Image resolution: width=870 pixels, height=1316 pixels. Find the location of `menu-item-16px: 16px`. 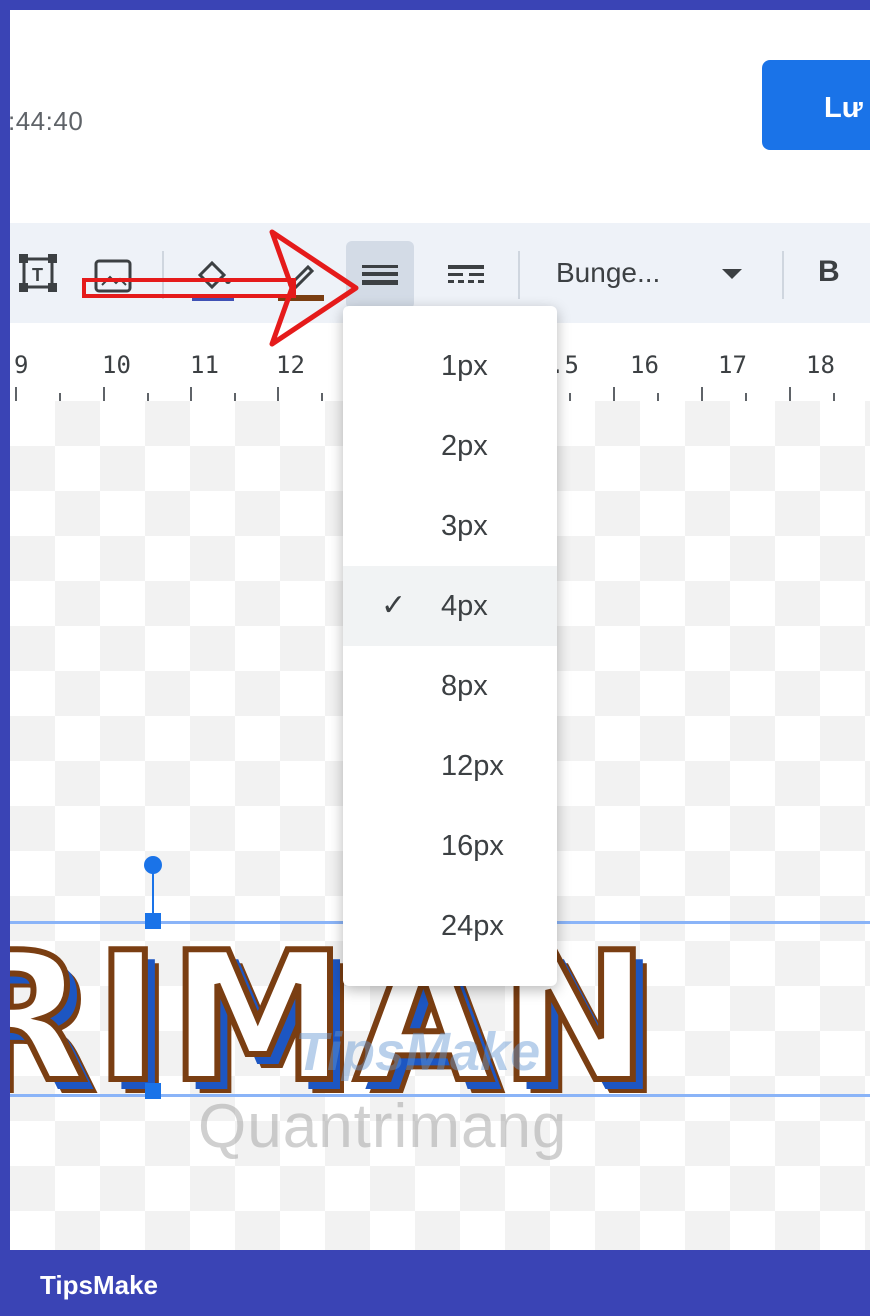

menu-item-16px: 16px is located at coordinates (450, 846).